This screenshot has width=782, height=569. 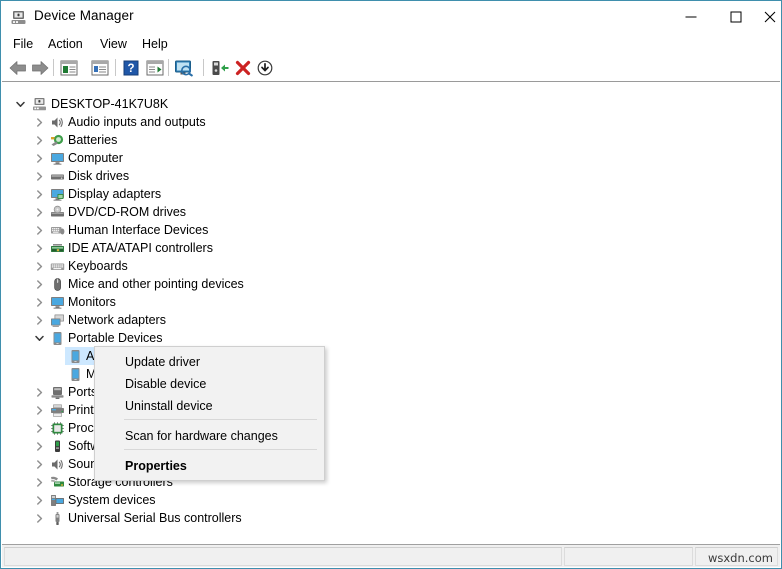 I want to click on device-manager-icon, so click(x=18, y=17).